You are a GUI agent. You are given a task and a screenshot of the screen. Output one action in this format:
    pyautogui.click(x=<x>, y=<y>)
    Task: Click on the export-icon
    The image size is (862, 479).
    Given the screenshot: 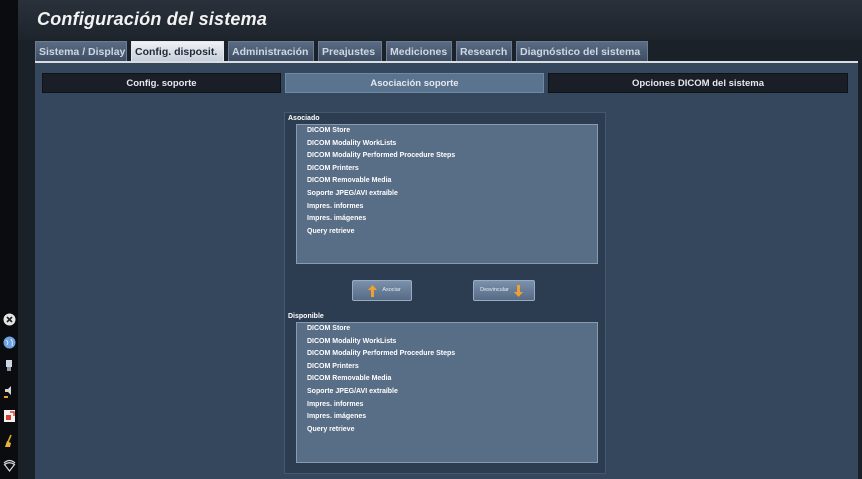 What is the action you would take?
    pyautogui.click(x=9, y=416)
    